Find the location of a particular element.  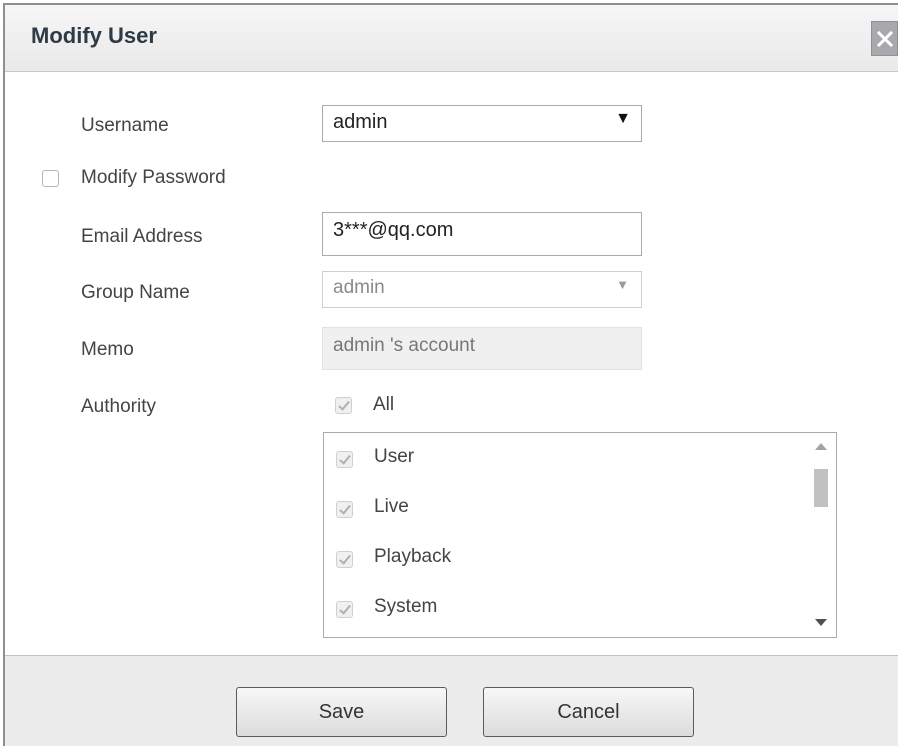

group-name-select: admin ▼ is located at coordinates (482, 289).